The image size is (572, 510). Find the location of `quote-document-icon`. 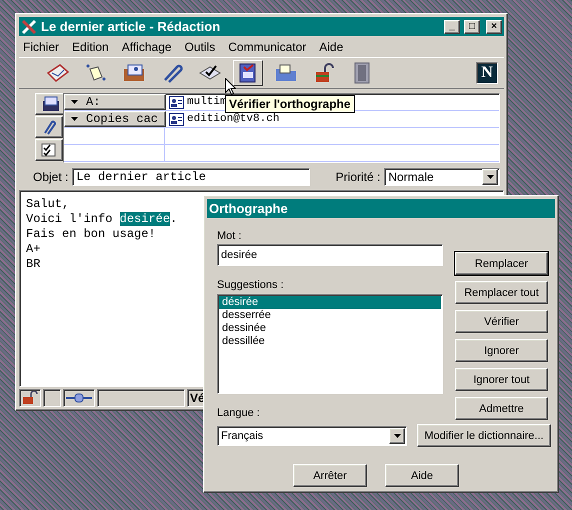

quote-document-icon is located at coordinates (96, 73).